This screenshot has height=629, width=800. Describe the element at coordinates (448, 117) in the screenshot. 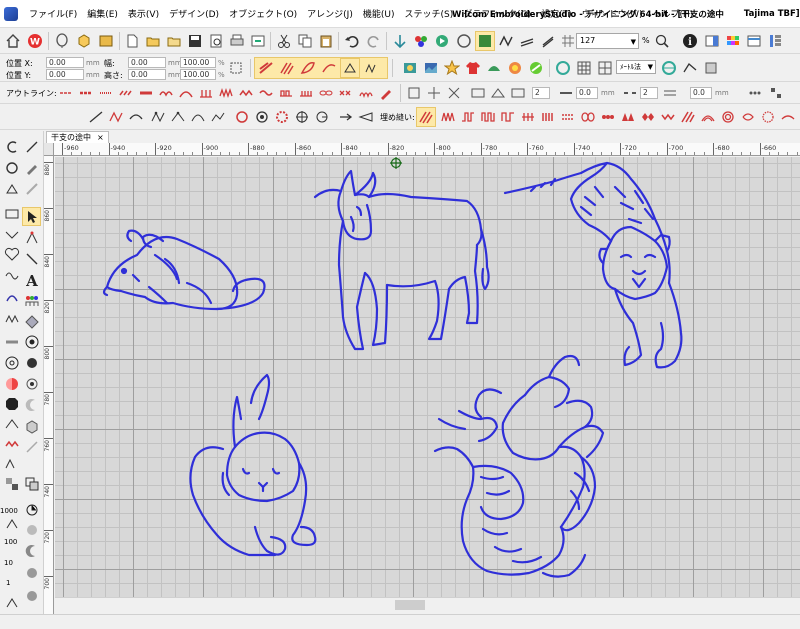

I see `fill-satin-icon` at that location.